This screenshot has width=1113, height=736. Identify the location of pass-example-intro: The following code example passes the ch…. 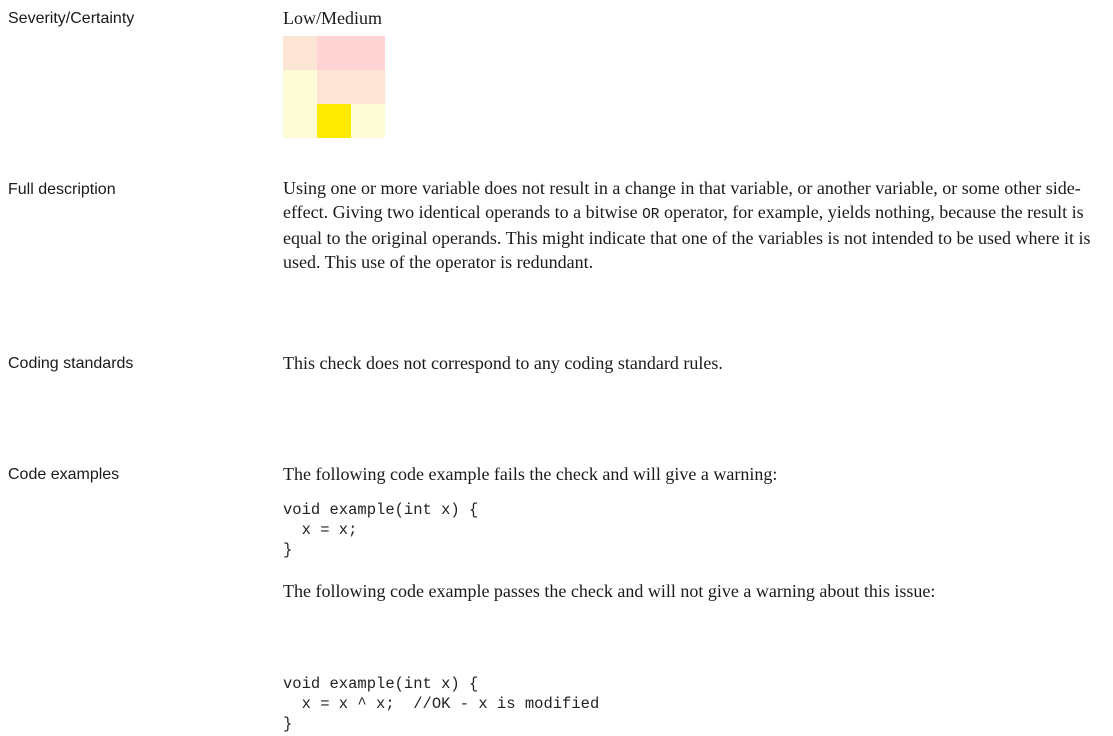
(609, 591).